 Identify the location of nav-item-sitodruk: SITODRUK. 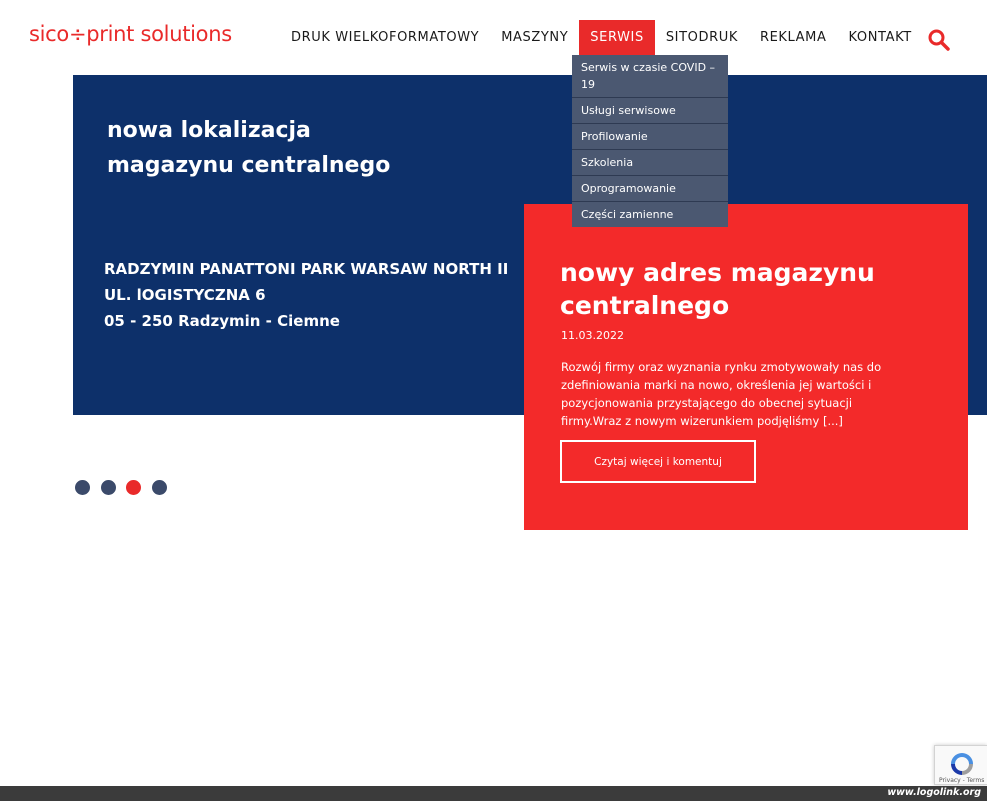
(702, 37).